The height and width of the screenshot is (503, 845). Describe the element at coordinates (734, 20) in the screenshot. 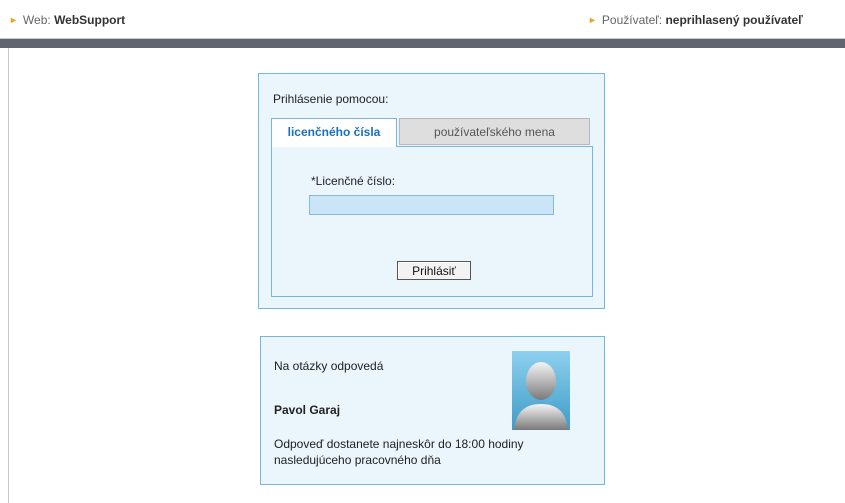

I see `user-value: neprihlasený používateľ` at that location.